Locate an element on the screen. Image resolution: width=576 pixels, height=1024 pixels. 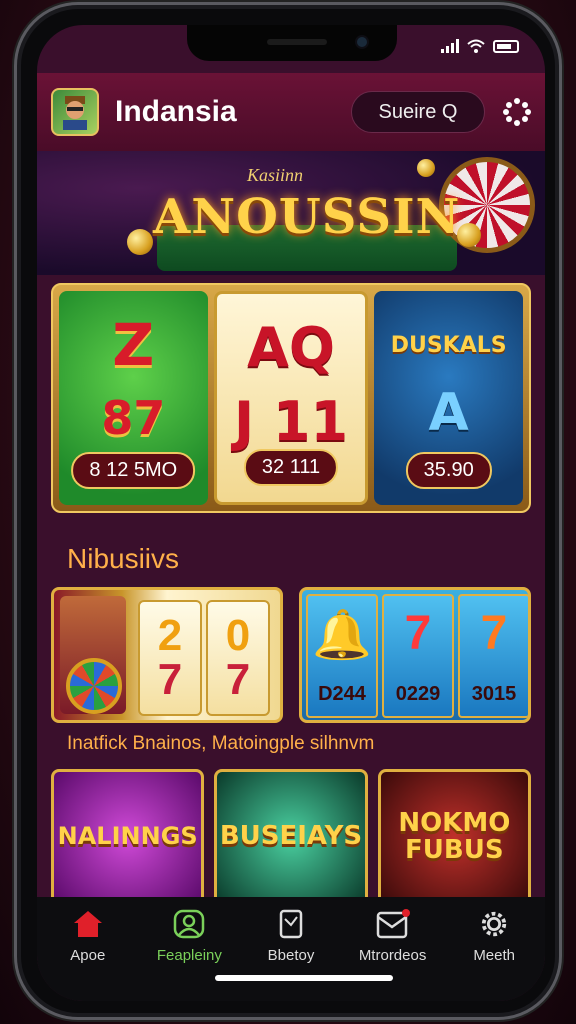
digit-reels: 2 7 0 7 is located at coordinates (204, 658).